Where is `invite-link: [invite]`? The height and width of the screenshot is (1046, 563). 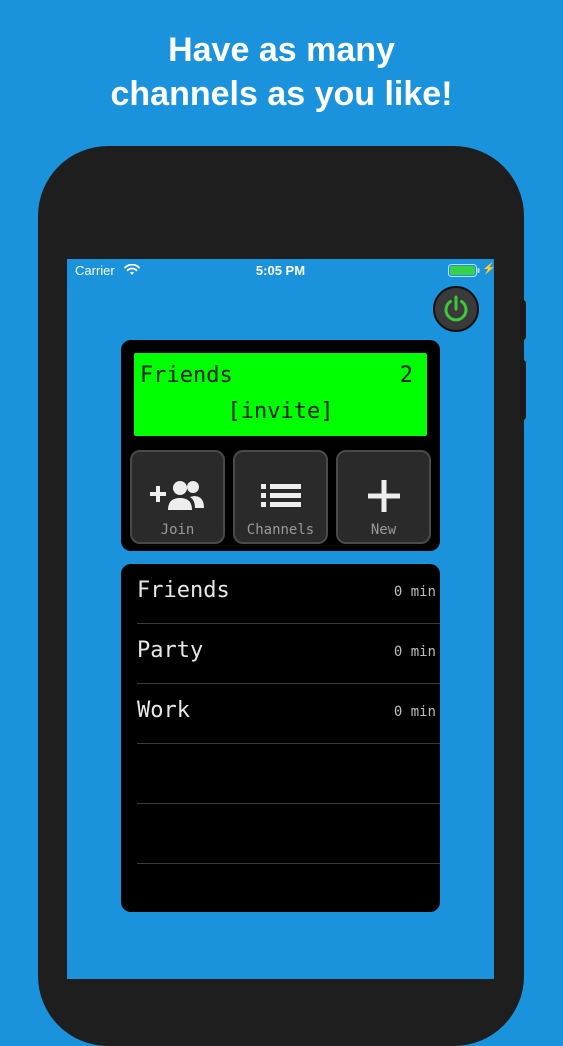 invite-link: [invite] is located at coordinates (280, 411).